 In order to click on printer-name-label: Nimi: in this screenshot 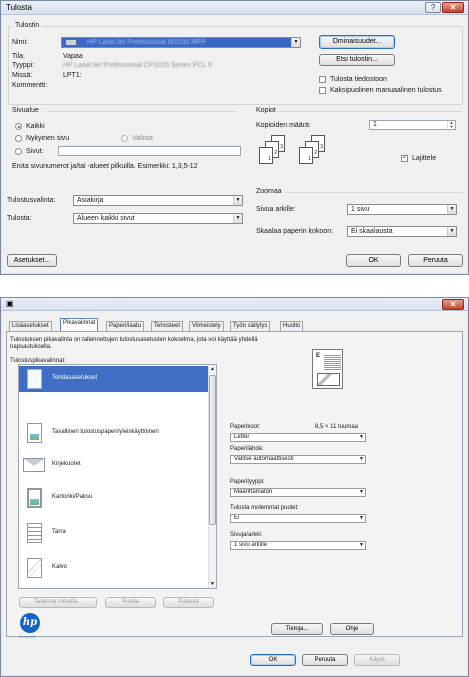, I will do `click(20, 42)`.